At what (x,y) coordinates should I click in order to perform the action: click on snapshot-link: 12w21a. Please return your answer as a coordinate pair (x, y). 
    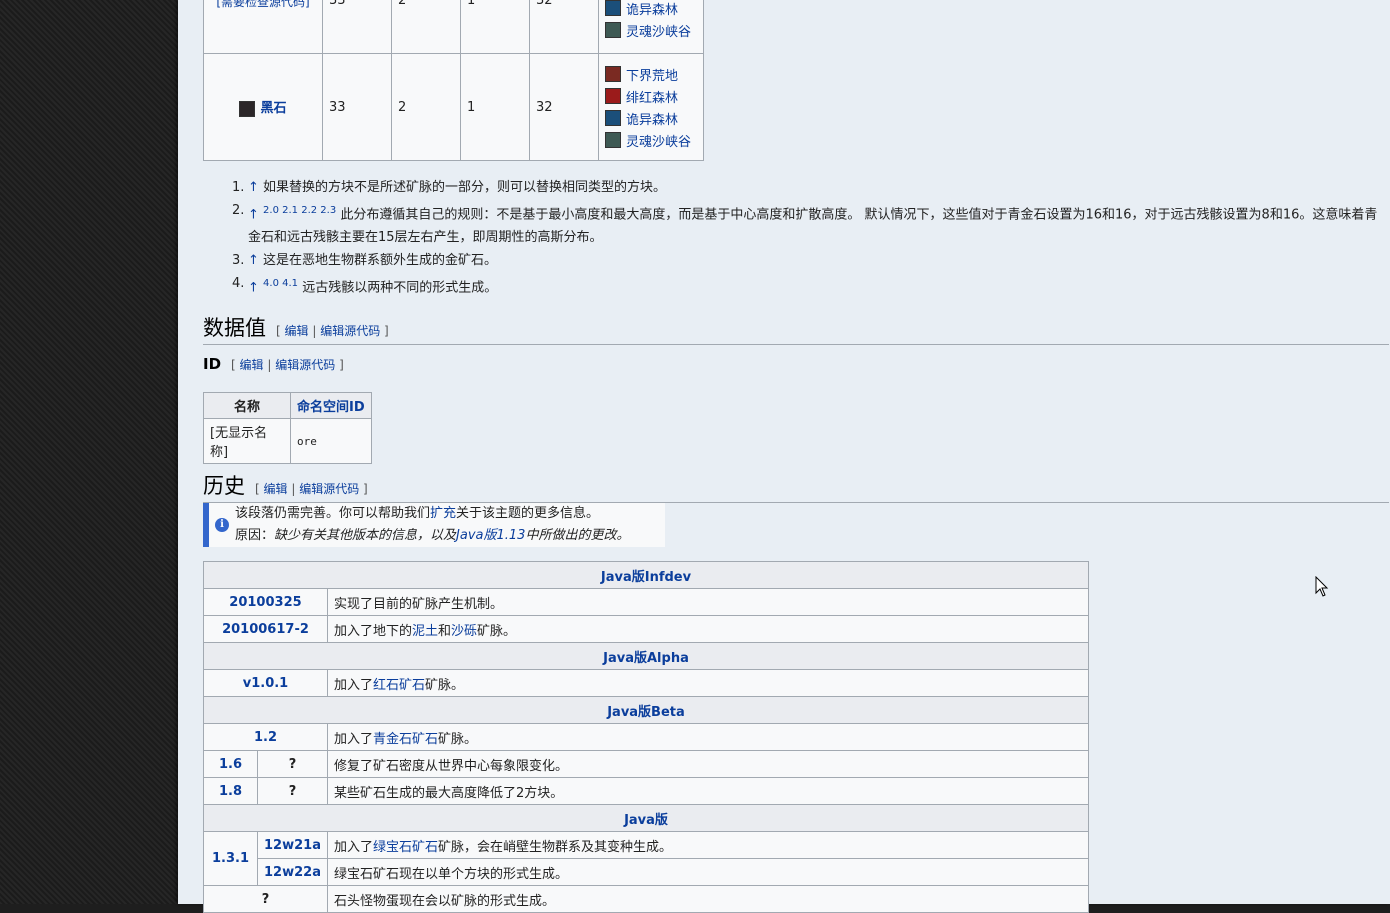
    Looking at the image, I should click on (292, 845).